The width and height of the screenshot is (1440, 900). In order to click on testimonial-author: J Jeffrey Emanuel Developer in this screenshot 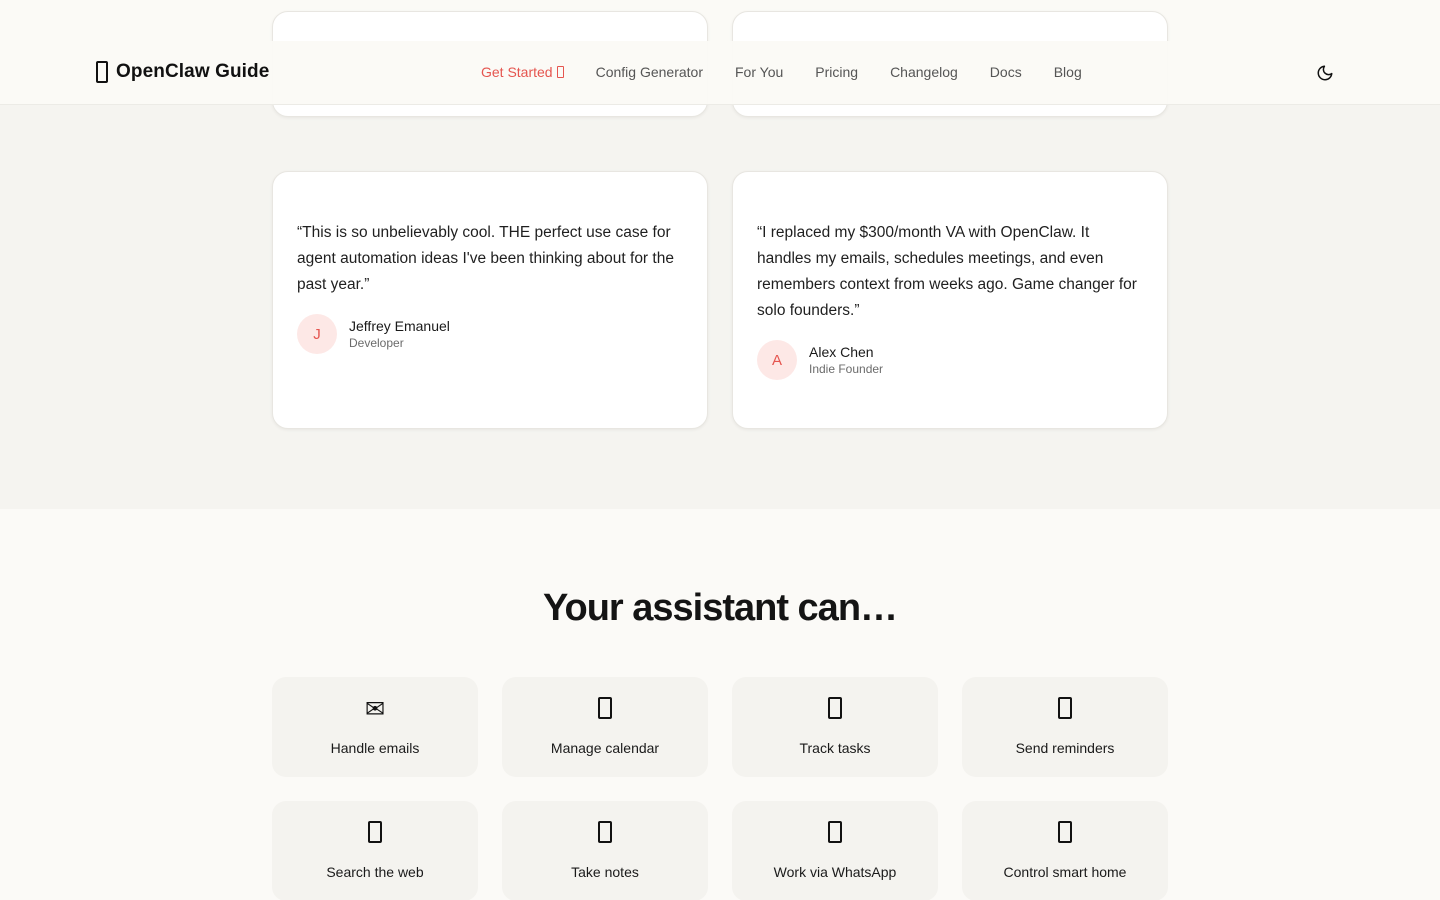, I will do `click(373, 334)`.